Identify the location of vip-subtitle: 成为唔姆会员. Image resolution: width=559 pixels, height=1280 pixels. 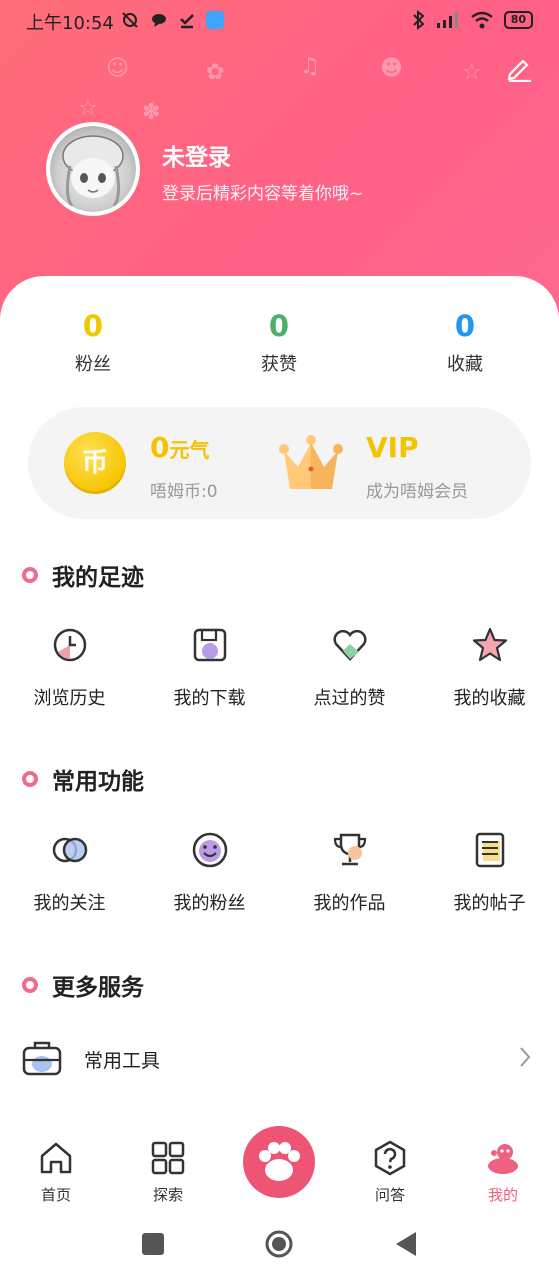
(417, 492).